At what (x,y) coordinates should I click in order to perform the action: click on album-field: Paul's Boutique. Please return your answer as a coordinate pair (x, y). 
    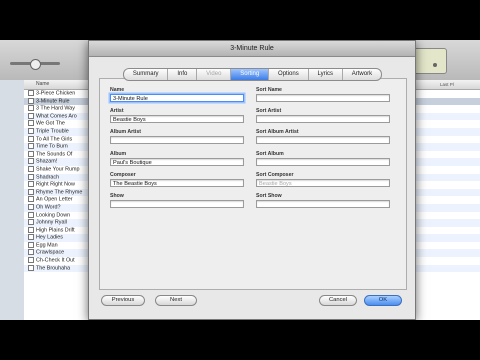
    Looking at the image, I should click on (177, 162).